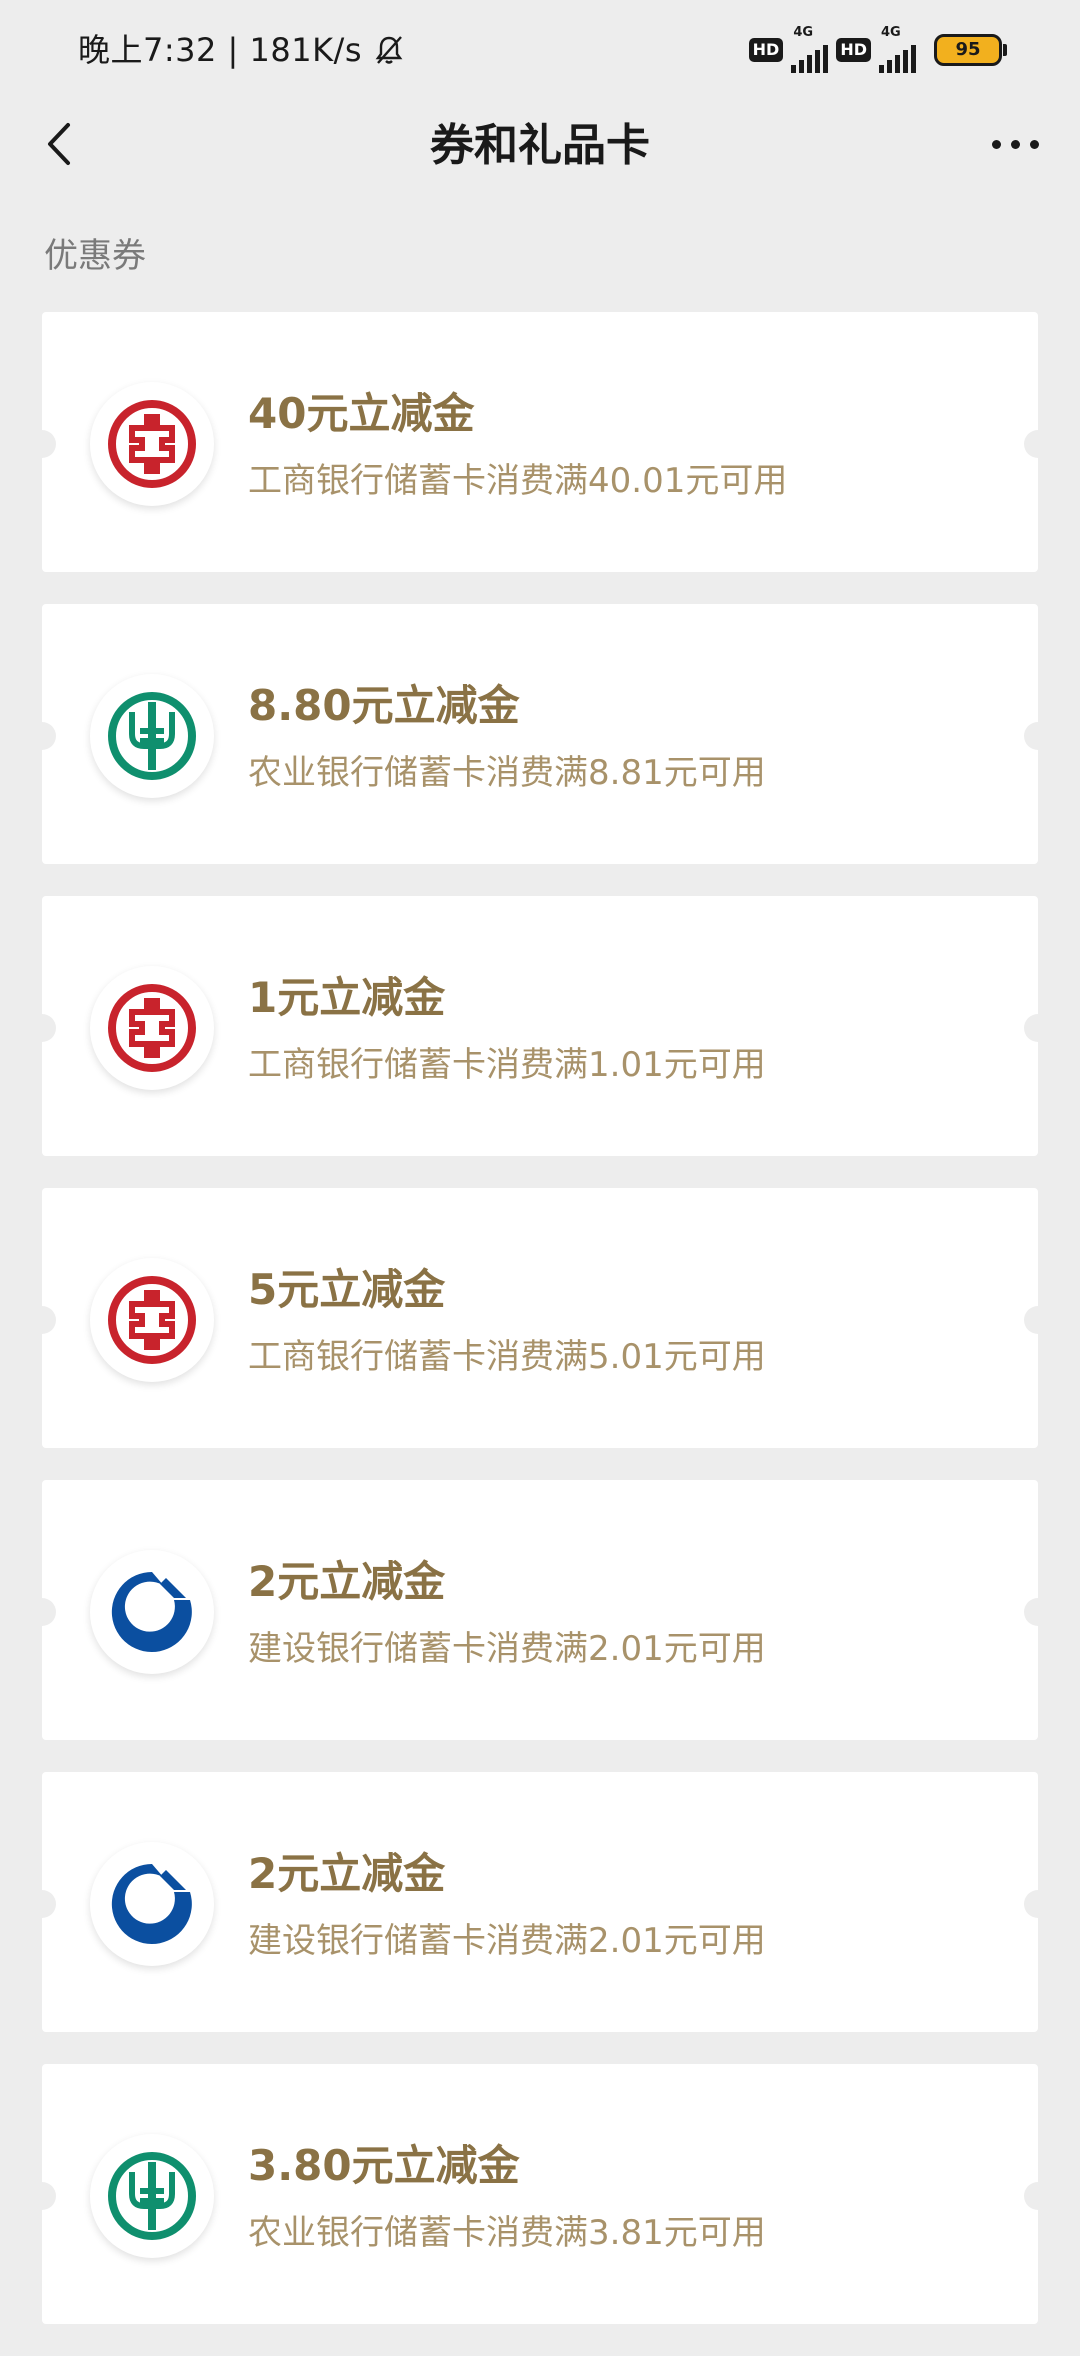 This screenshot has height=2356, width=1080. I want to click on coupon-title: 3.80元立减金, so click(384, 2165).